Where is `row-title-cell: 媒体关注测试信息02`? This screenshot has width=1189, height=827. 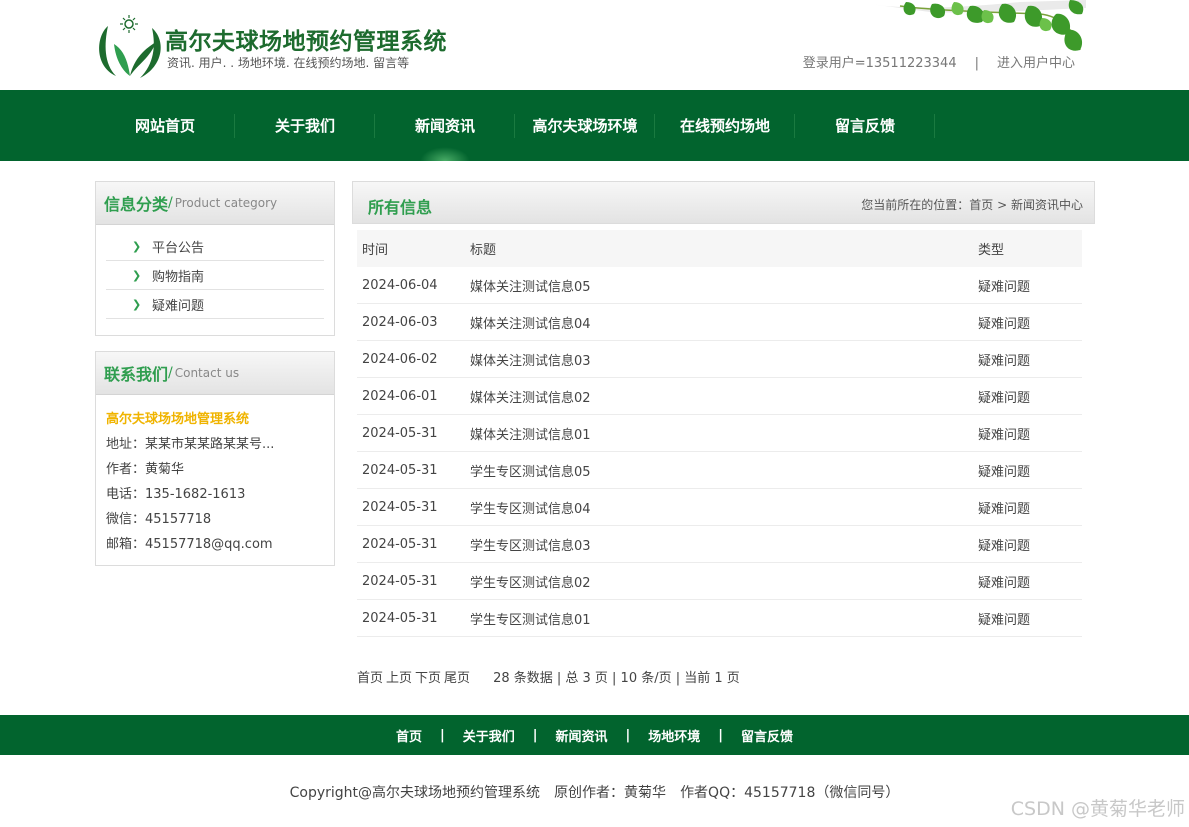
row-title-cell: 媒体关注测试信息02 is located at coordinates (719, 396).